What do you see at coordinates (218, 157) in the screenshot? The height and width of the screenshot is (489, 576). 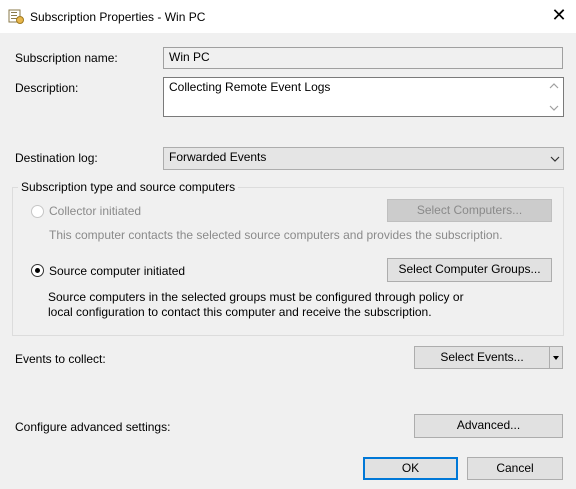 I see `destination-log-value: Forwarded Events` at bounding box center [218, 157].